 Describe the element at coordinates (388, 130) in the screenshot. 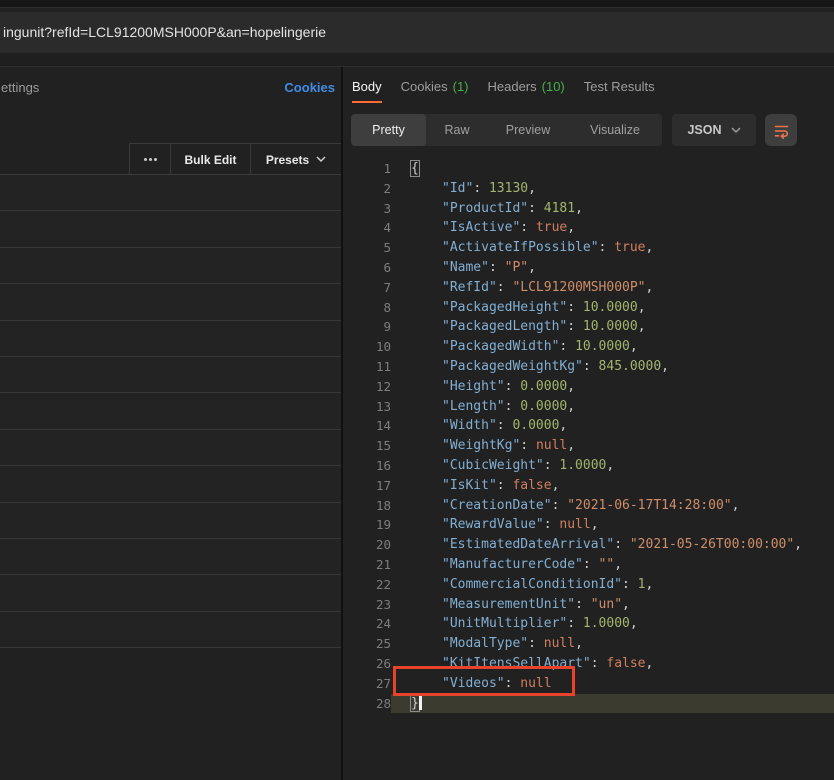

I see `view-mode-pretty: Pretty` at that location.